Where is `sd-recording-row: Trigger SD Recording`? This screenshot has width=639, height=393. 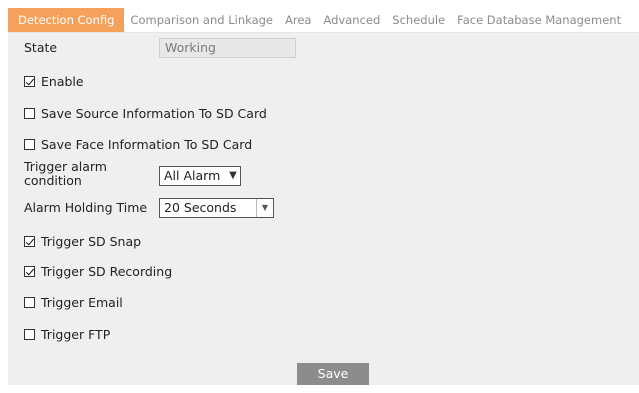
sd-recording-row: Trigger SD Recording is located at coordinates (98, 271).